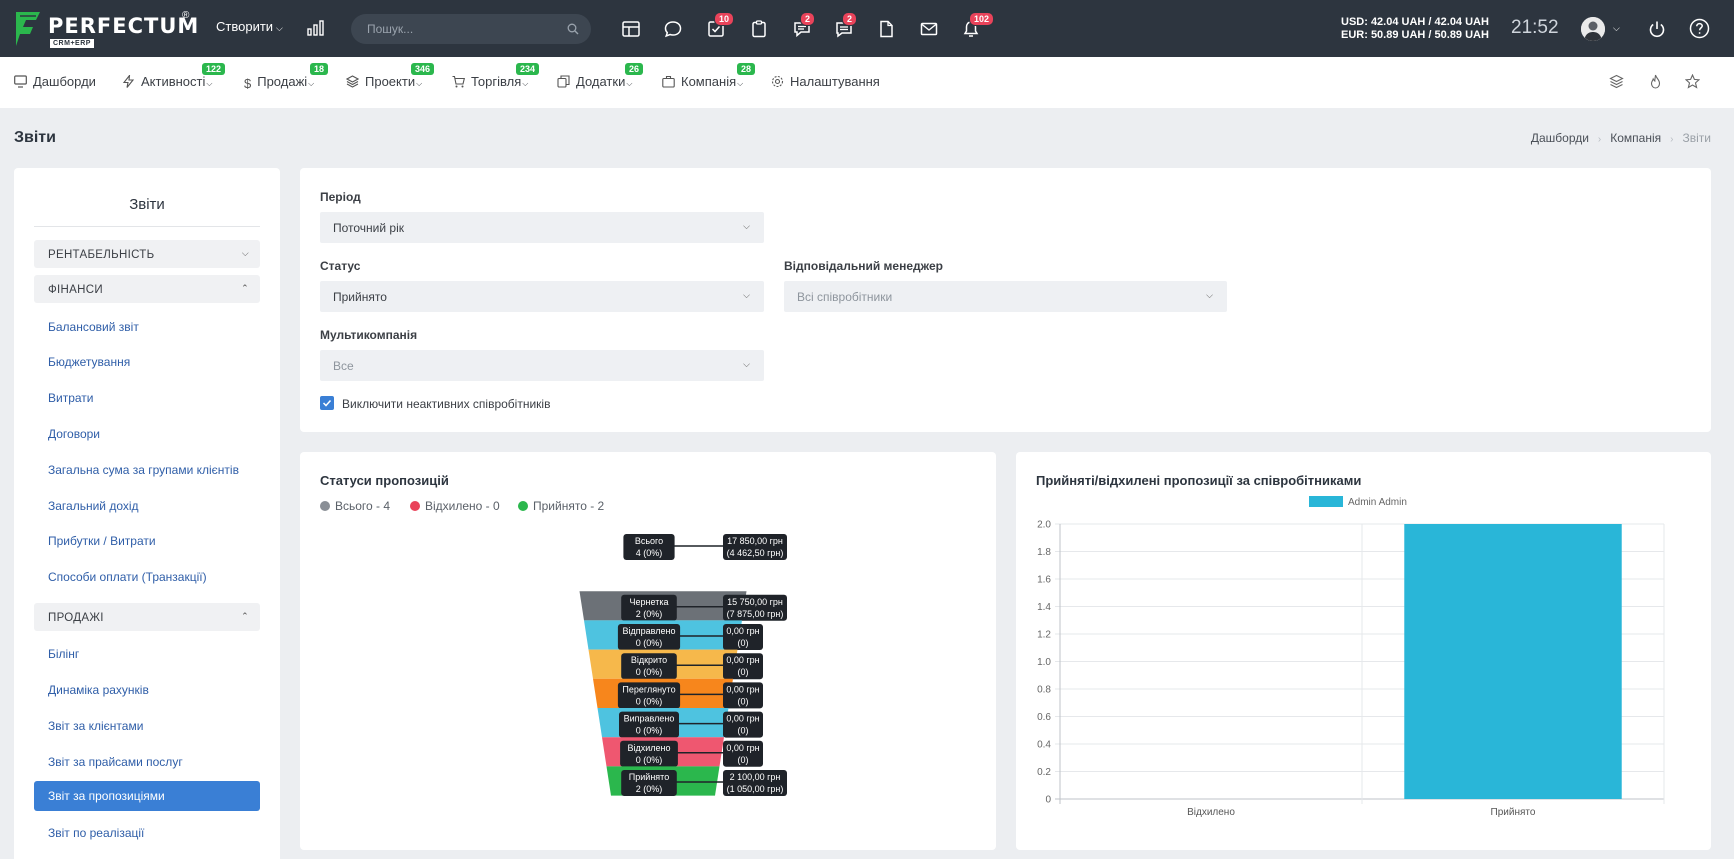 This screenshot has width=1734, height=859. What do you see at coordinates (1326, 501) in the screenshot?
I see `legend-swatch` at bounding box center [1326, 501].